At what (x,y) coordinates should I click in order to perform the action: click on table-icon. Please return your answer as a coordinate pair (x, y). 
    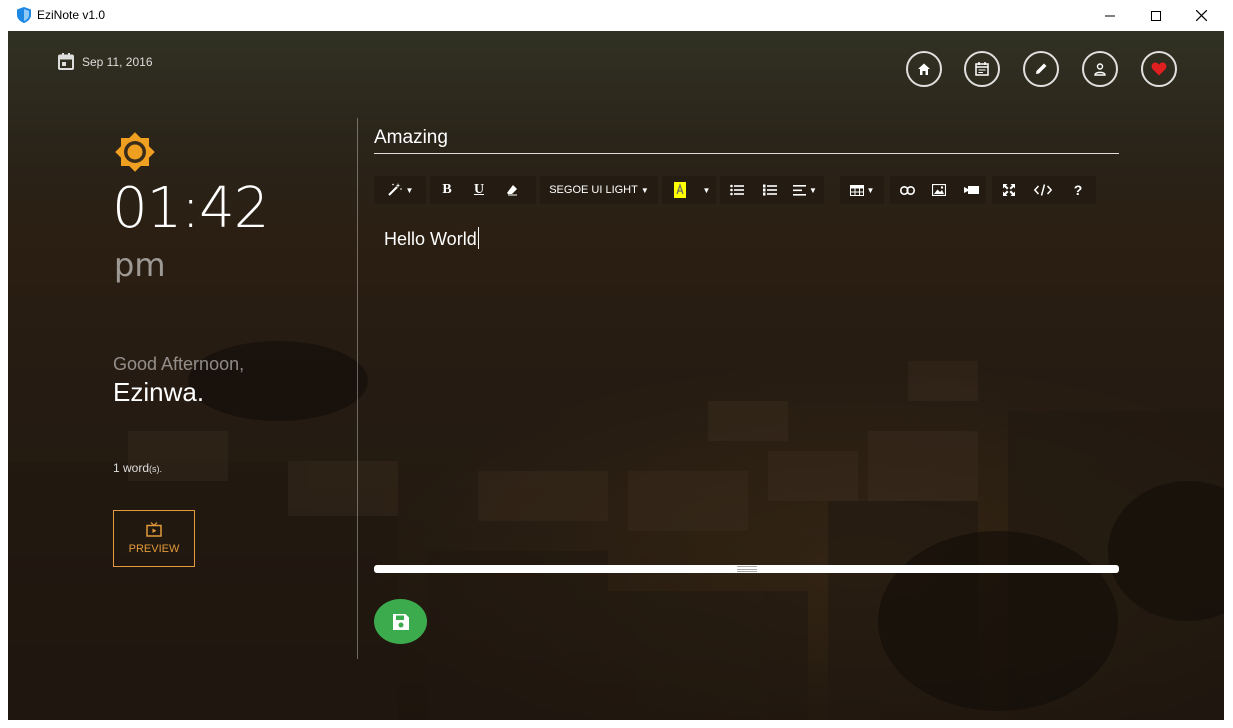
    Looking at the image, I should click on (856, 190).